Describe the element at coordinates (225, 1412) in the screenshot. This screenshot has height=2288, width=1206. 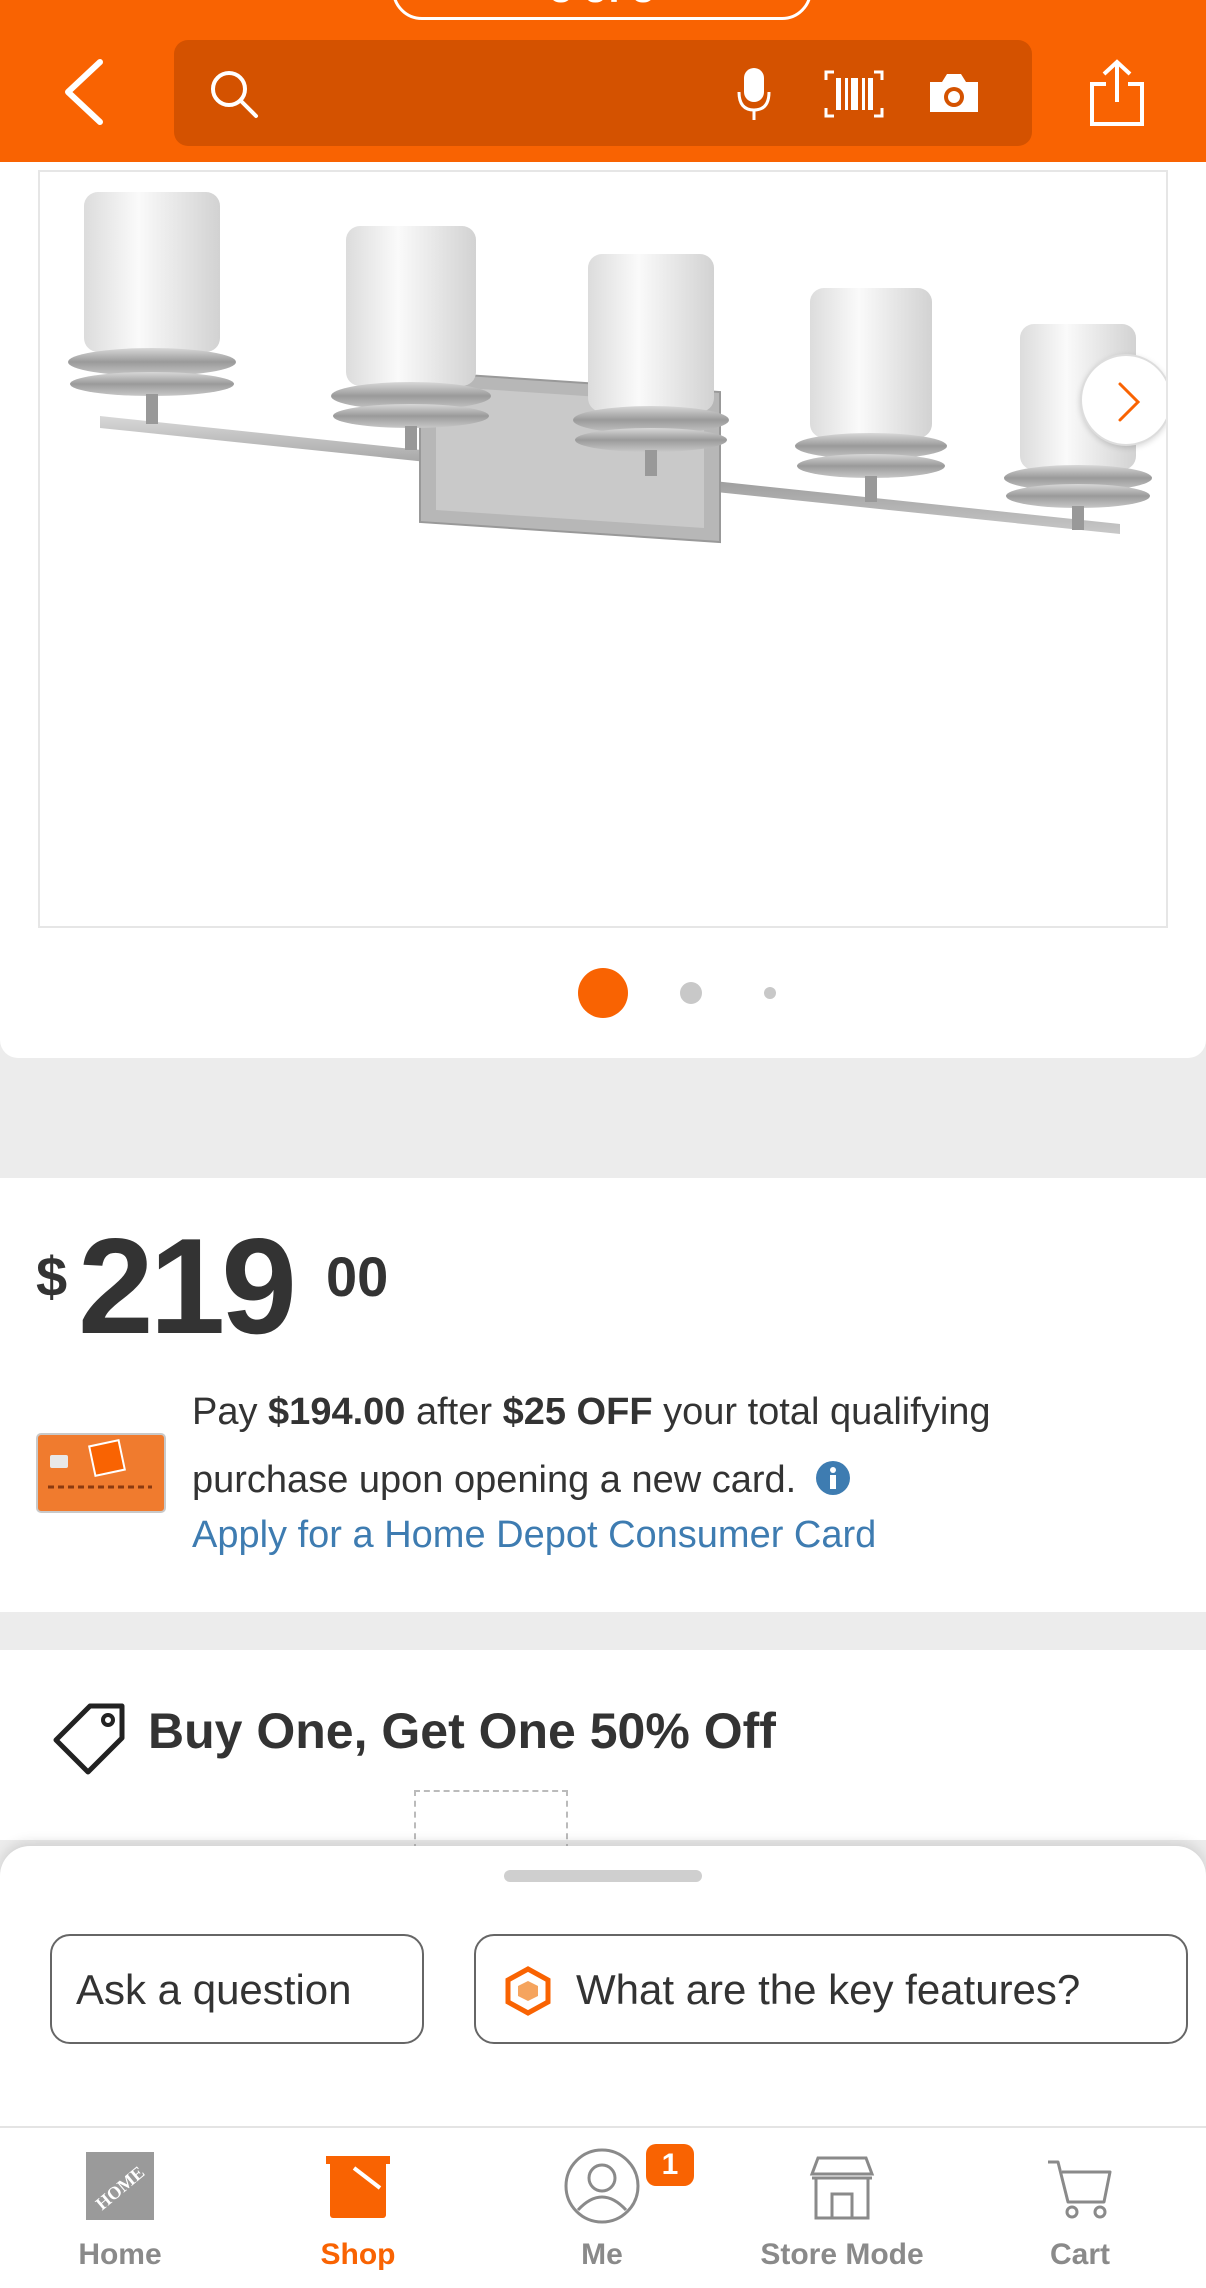
I see `promo-pay-prefix: Pay` at that location.